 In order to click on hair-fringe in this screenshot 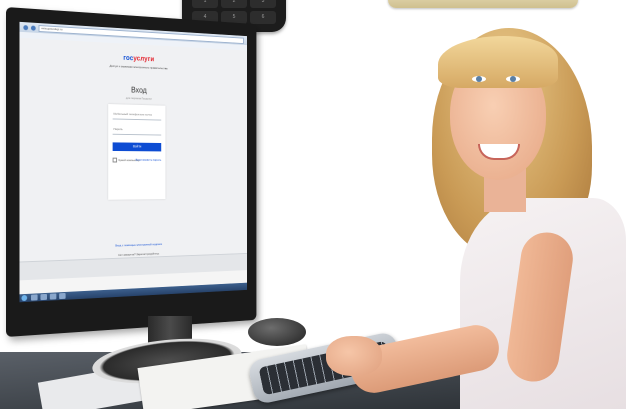, I will do `click(498, 62)`.